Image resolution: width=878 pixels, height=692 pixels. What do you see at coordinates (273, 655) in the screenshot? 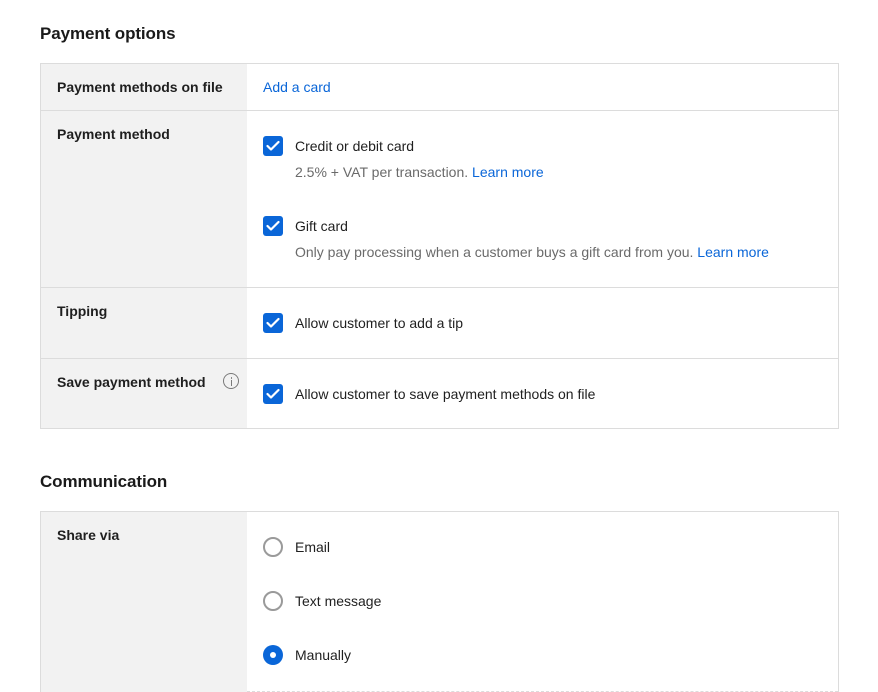
I see `manually-radio` at bounding box center [273, 655].